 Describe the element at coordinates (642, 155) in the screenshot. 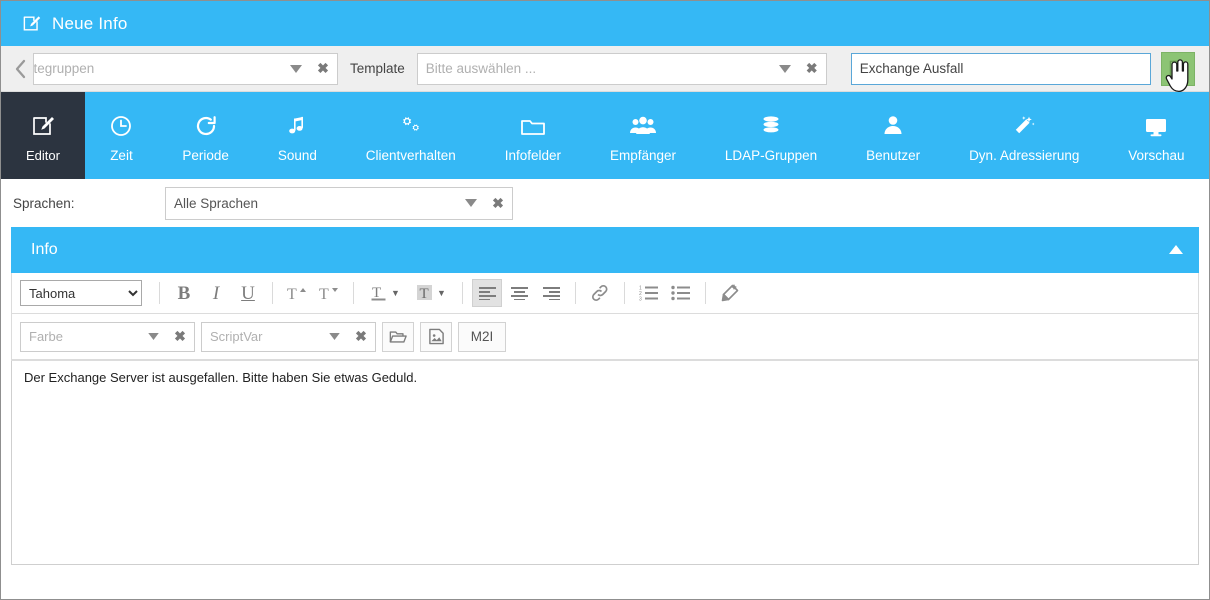

I see `tab-empfaenger-label: Empfänger` at that location.